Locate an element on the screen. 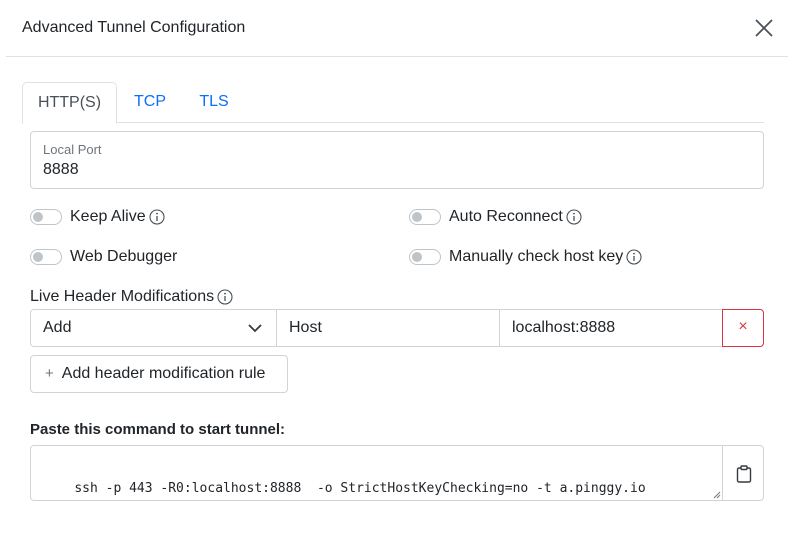 The height and width of the screenshot is (538, 794). header-key-input: Host is located at coordinates (388, 328).